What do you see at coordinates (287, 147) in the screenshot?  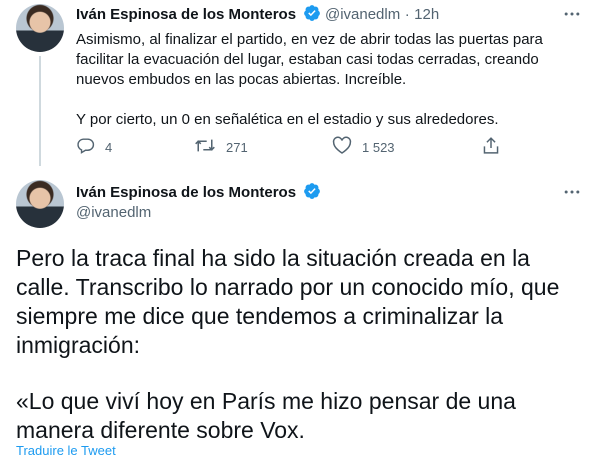 I see `tweet-actions: 4 271 1 523` at bounding box center [287, 147].